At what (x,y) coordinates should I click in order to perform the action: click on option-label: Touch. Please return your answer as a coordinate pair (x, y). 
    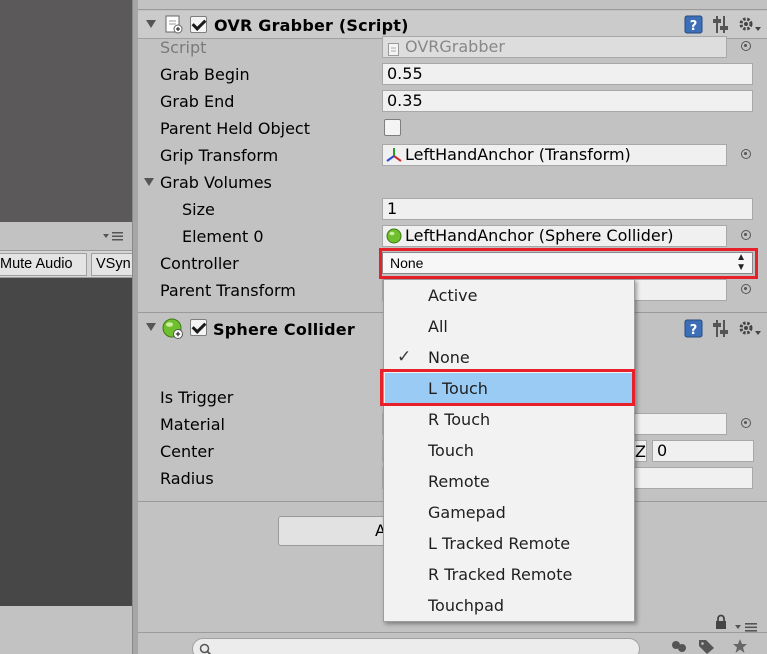
    Looking at the image, I should click on (451, 450).